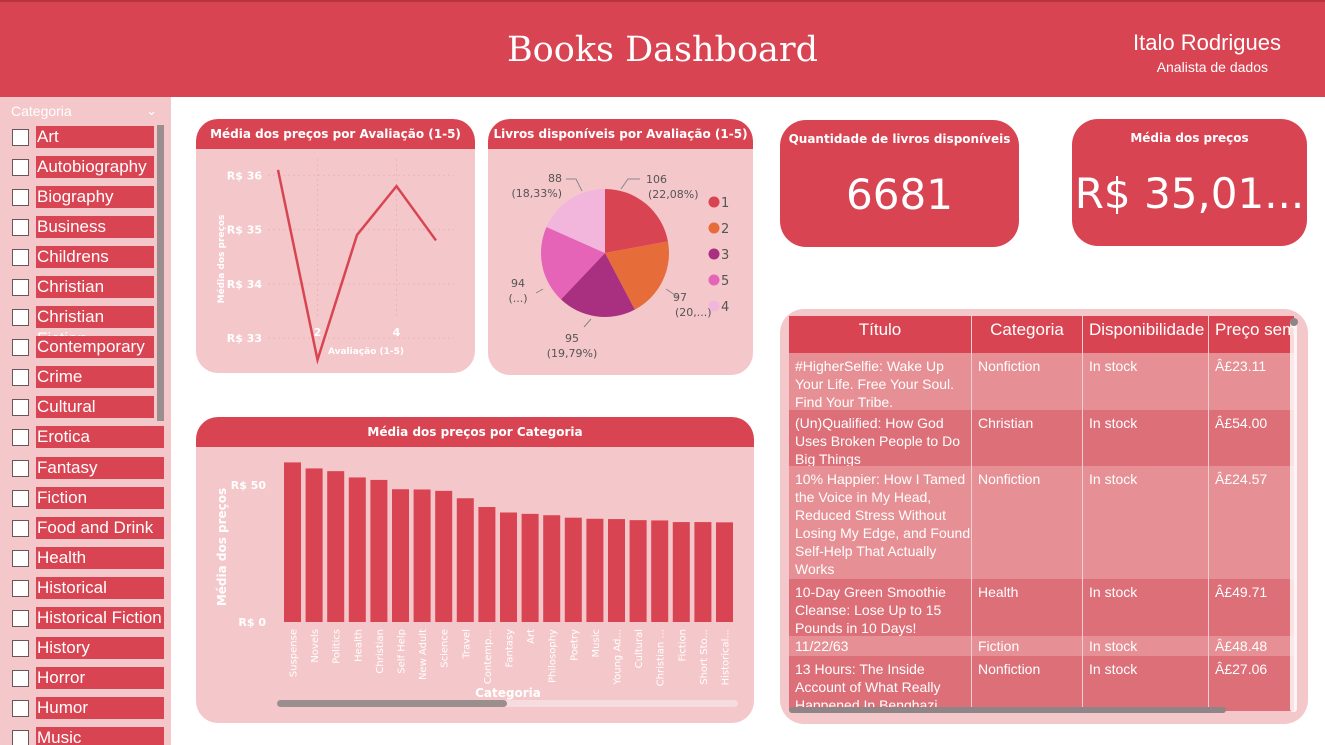 The image size is (1325, 745). What do you see at coordinates (160, 273) in the screenshot?
I see `slicer-scrollbar` at bounding box center [160, 273].